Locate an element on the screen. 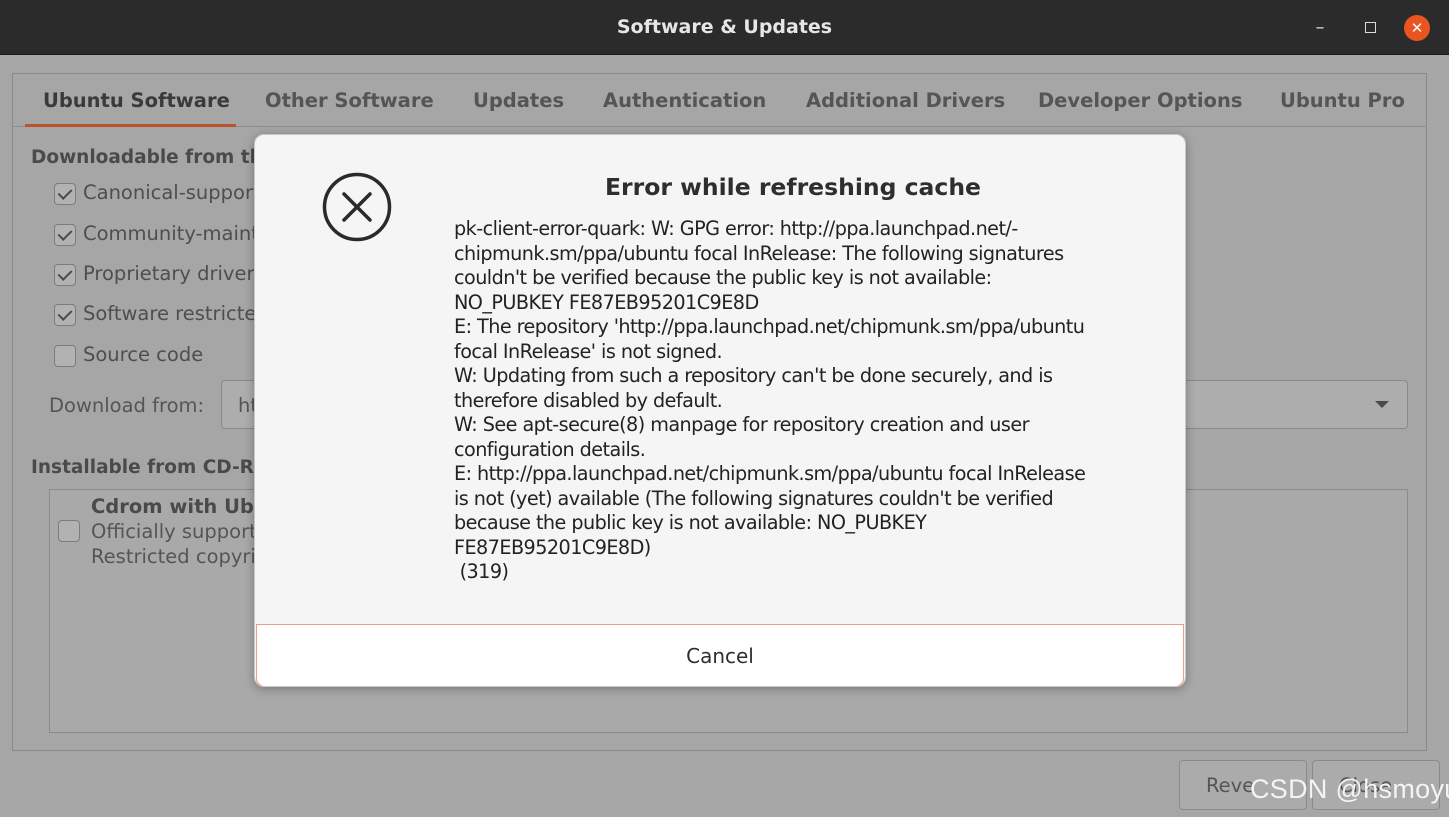  checkbox-proprietary is located at coordinates (65, 275).